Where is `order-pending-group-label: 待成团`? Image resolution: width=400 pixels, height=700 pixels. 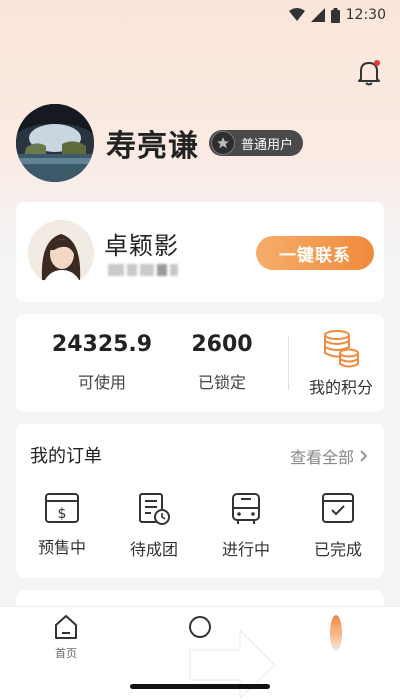 order-pending-group-label: 待成团 is located at coordinates (153, 549).